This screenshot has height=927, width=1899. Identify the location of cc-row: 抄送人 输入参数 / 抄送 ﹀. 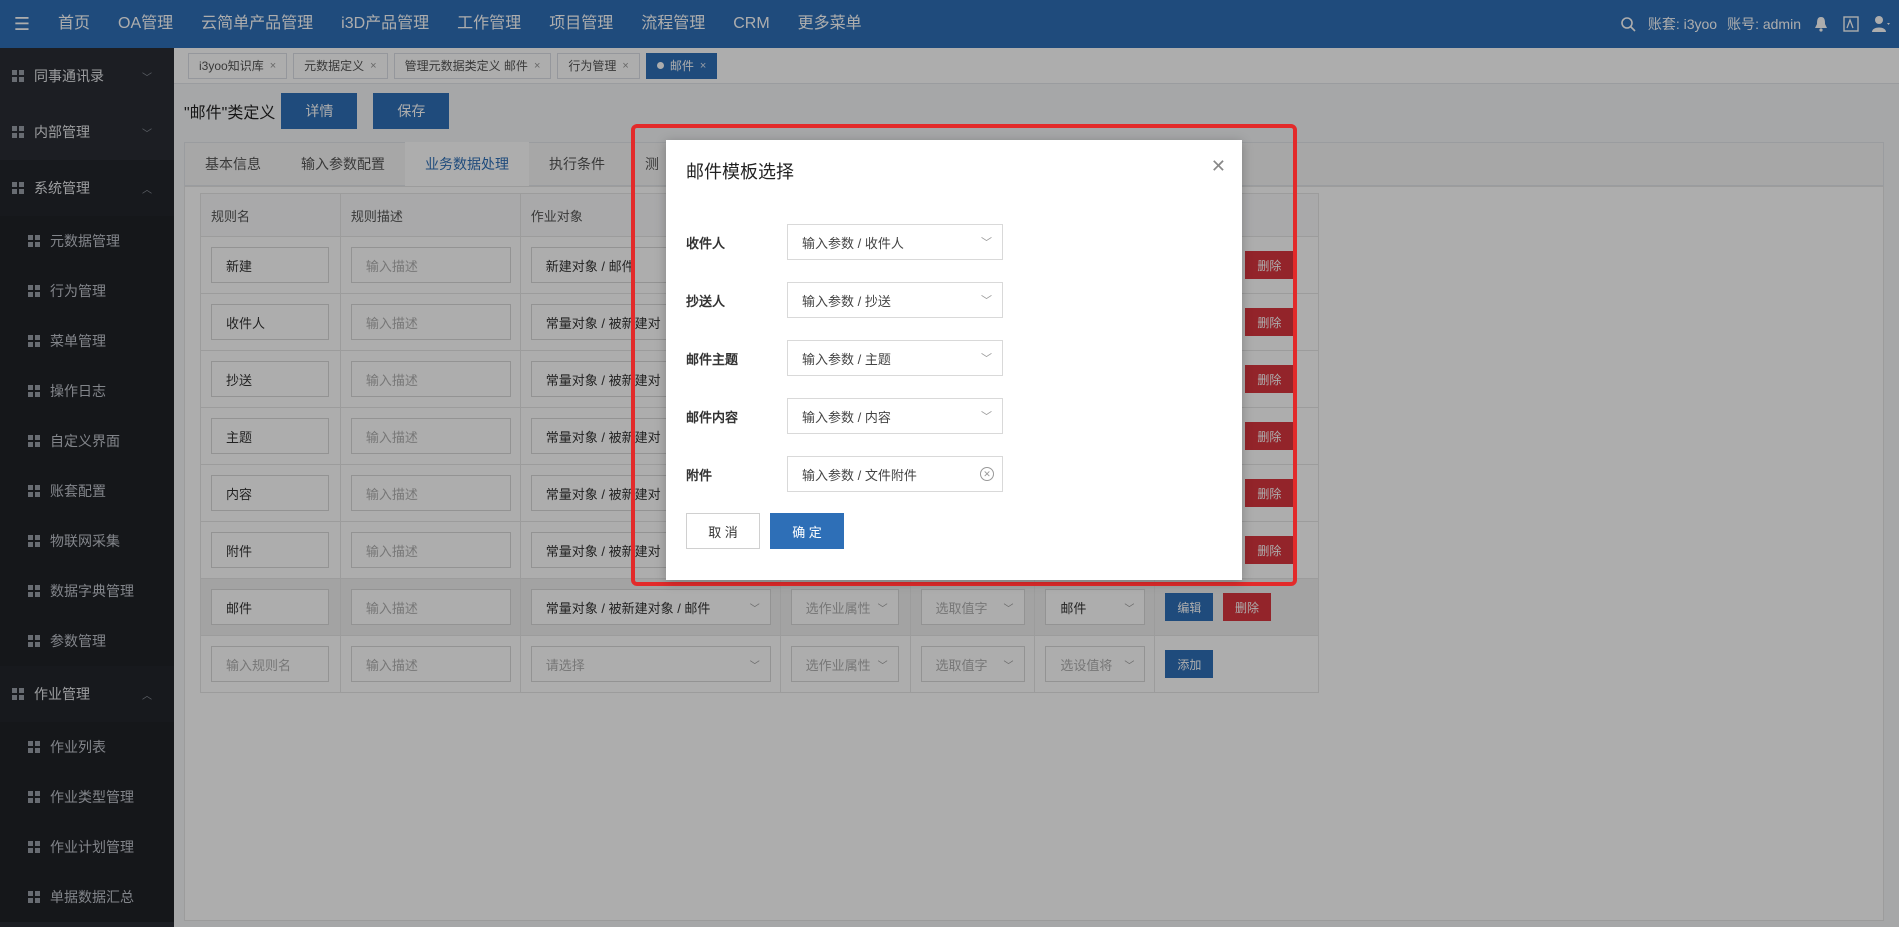
(844, 300).